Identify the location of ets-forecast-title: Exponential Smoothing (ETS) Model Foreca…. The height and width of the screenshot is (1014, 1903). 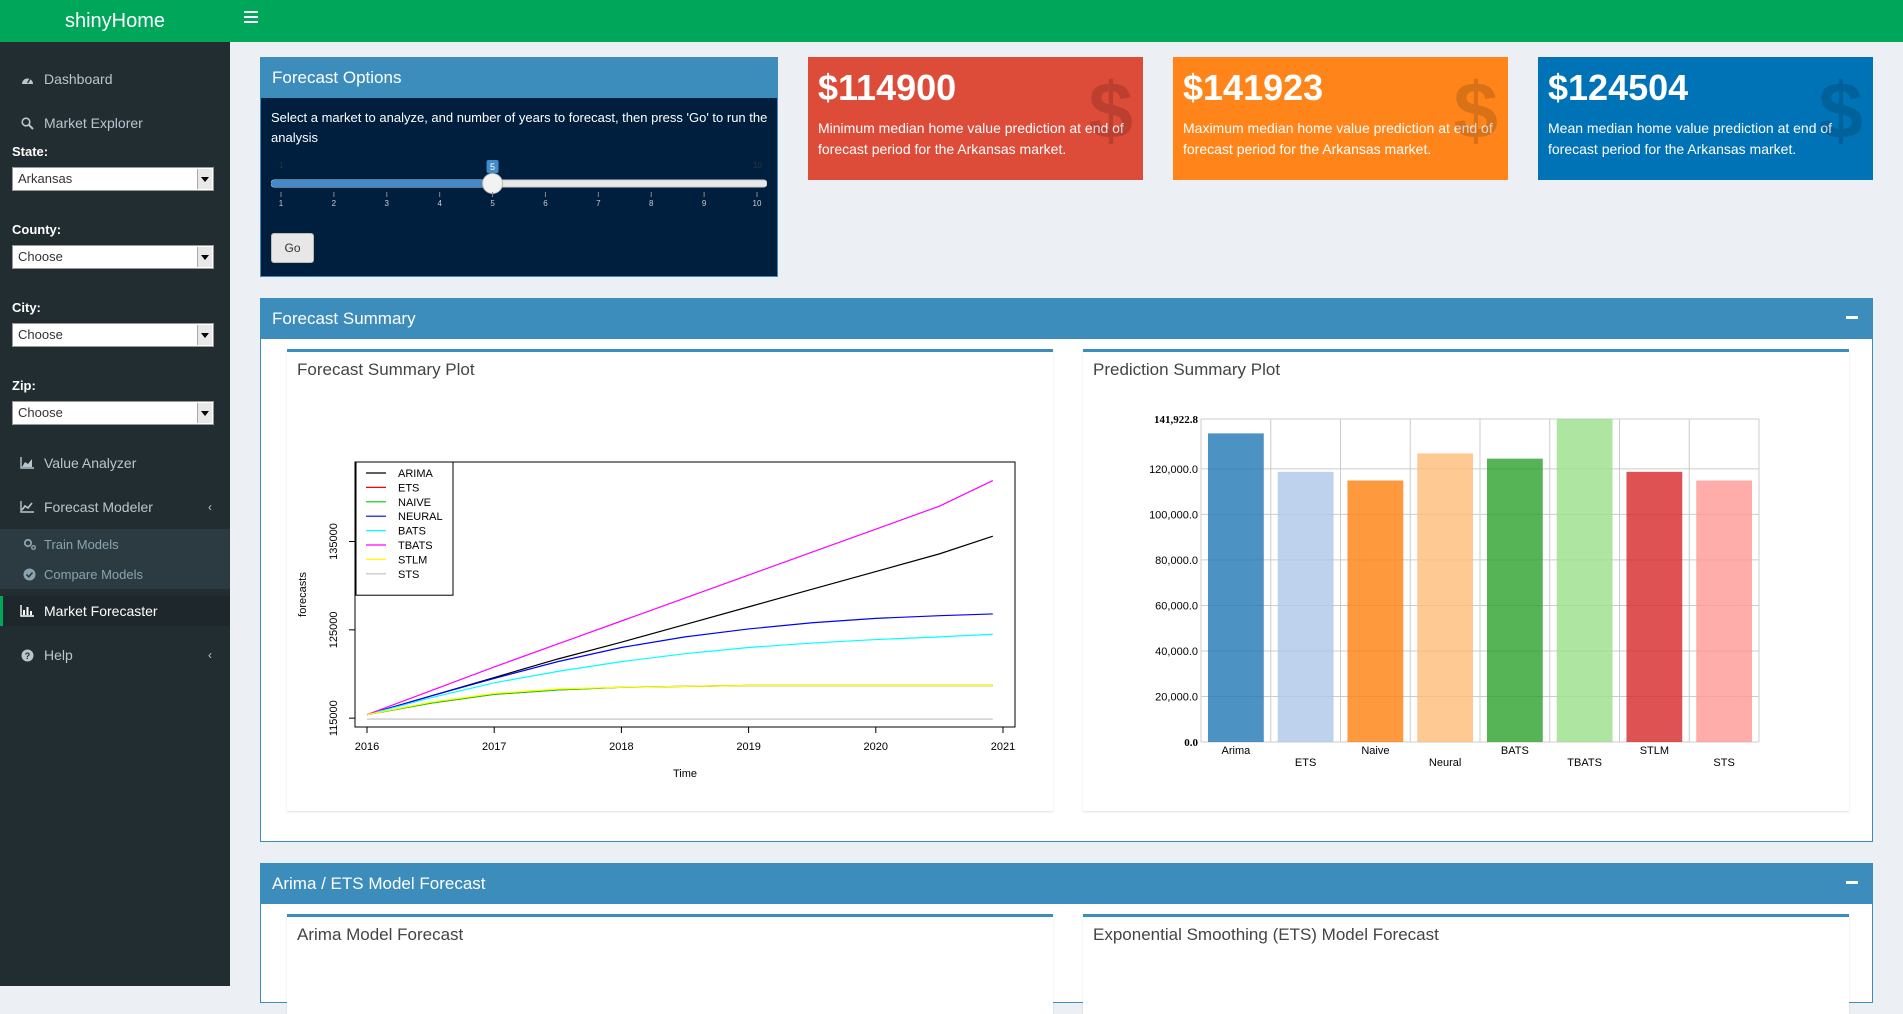
(1266, 934).